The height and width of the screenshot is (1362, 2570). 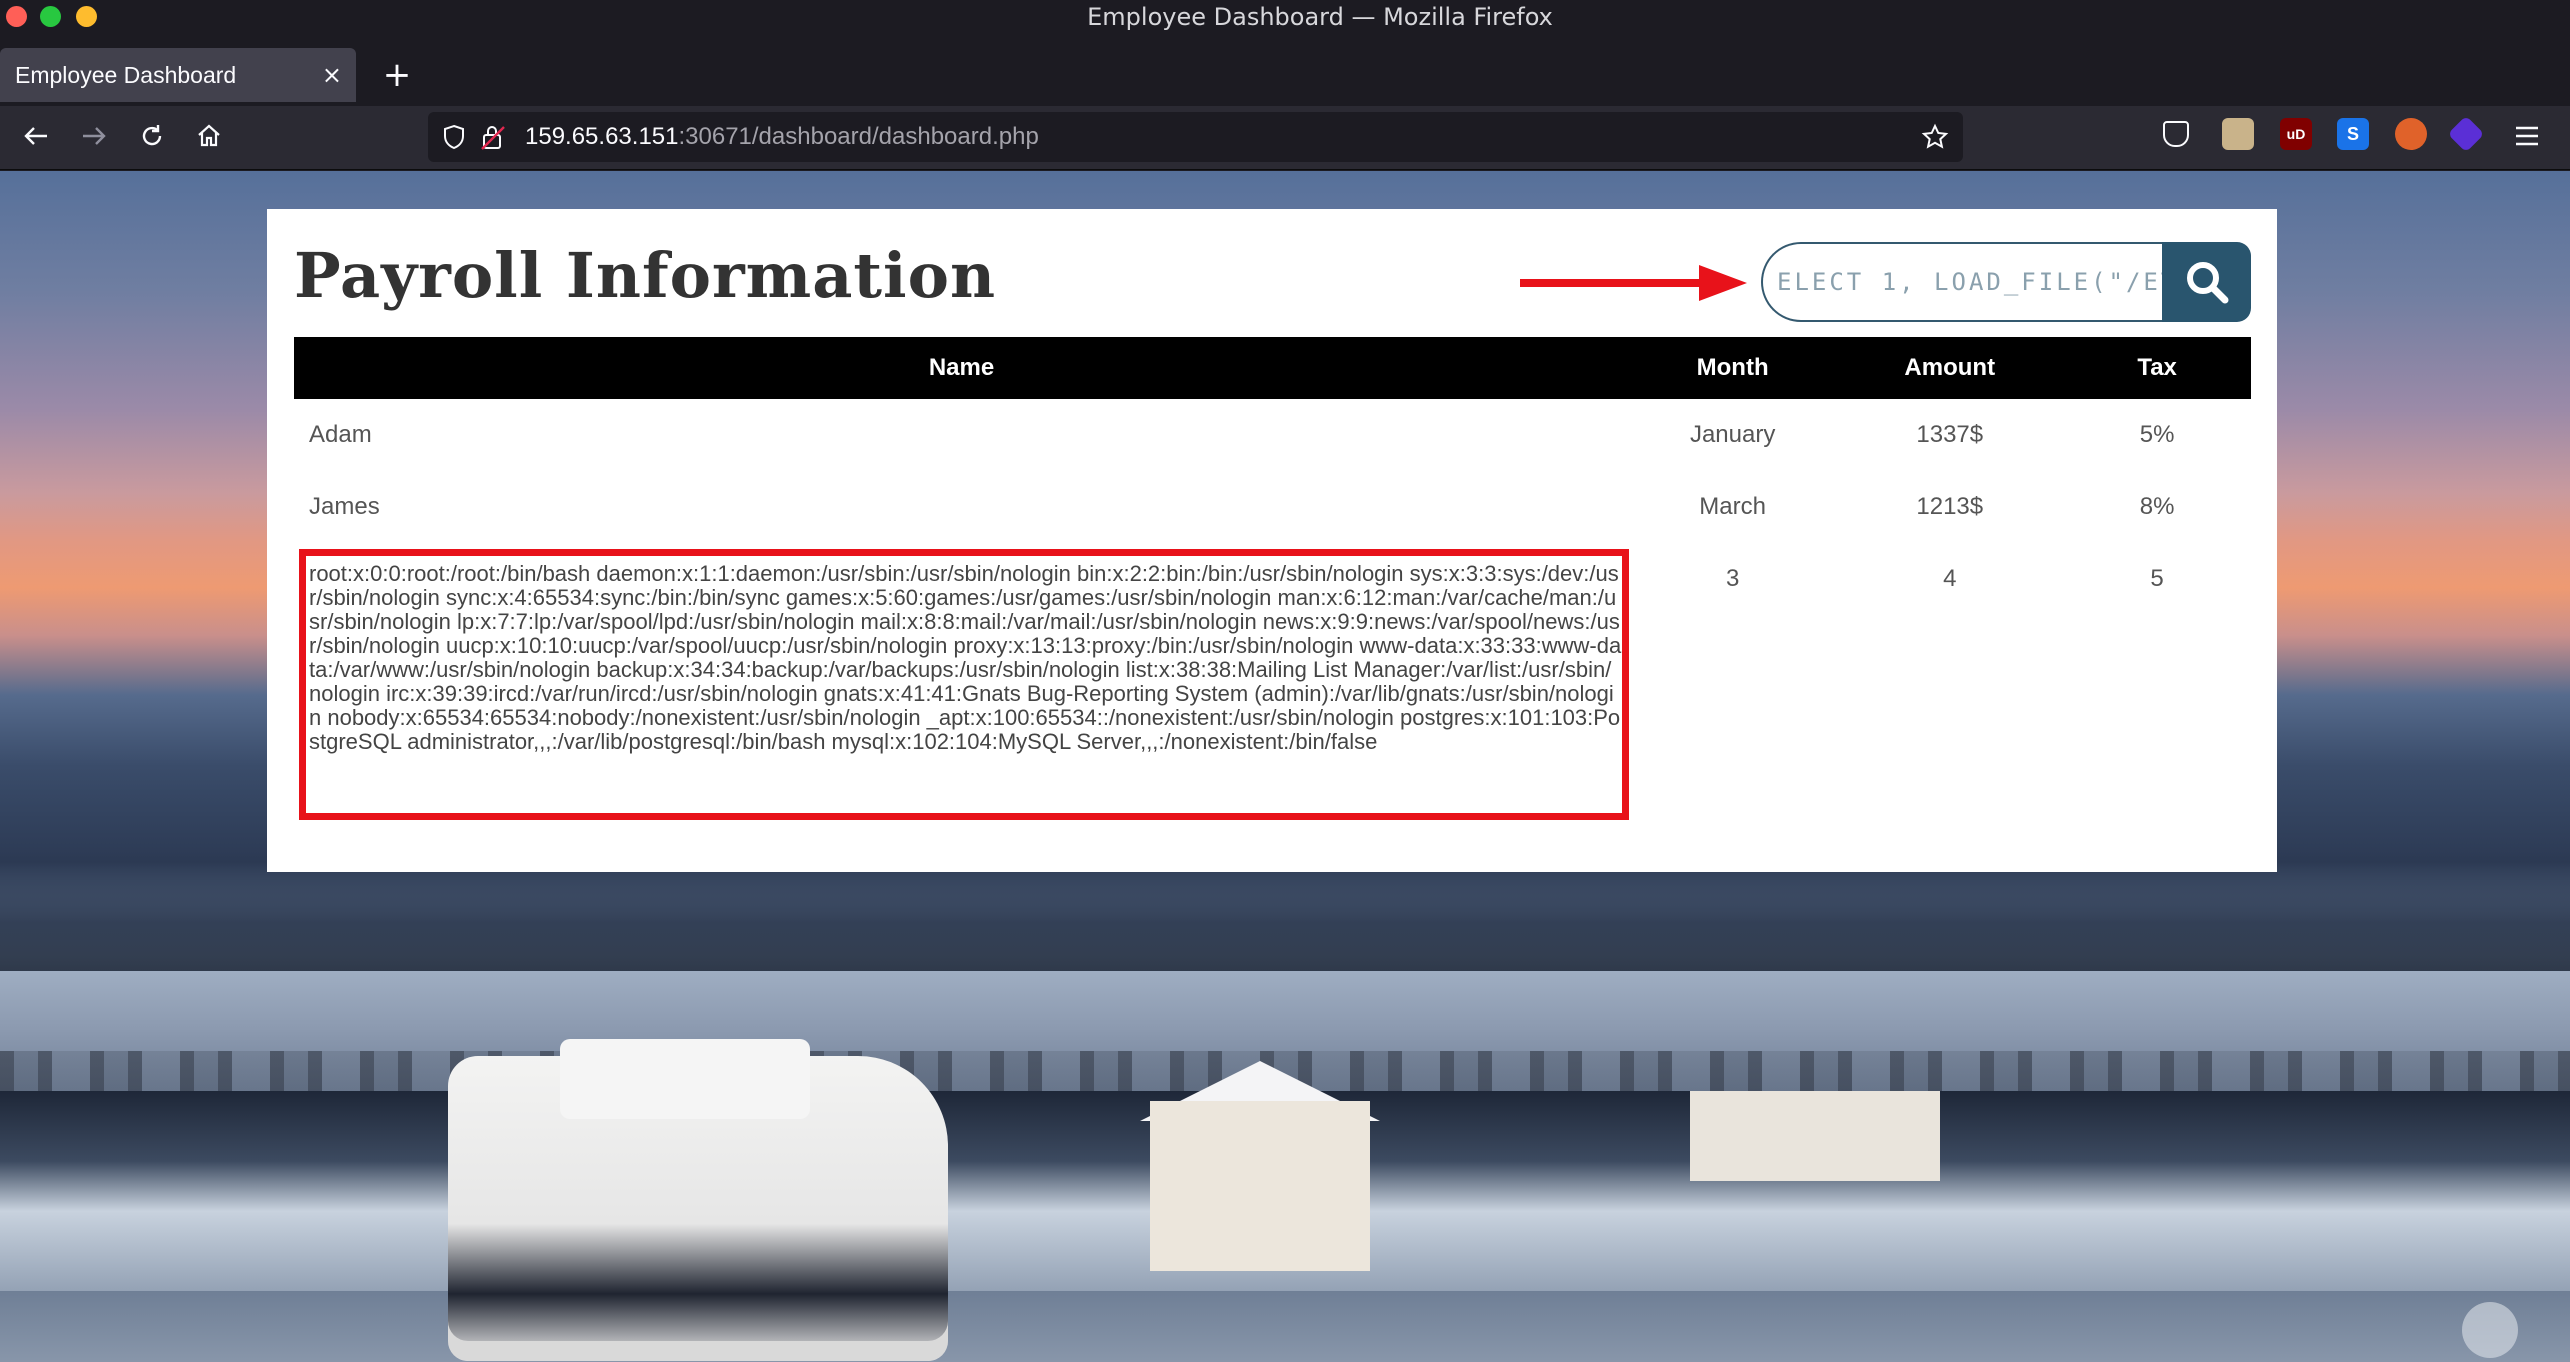 I want to click on cell-tax: 8%, so click(x=2157, y=506).